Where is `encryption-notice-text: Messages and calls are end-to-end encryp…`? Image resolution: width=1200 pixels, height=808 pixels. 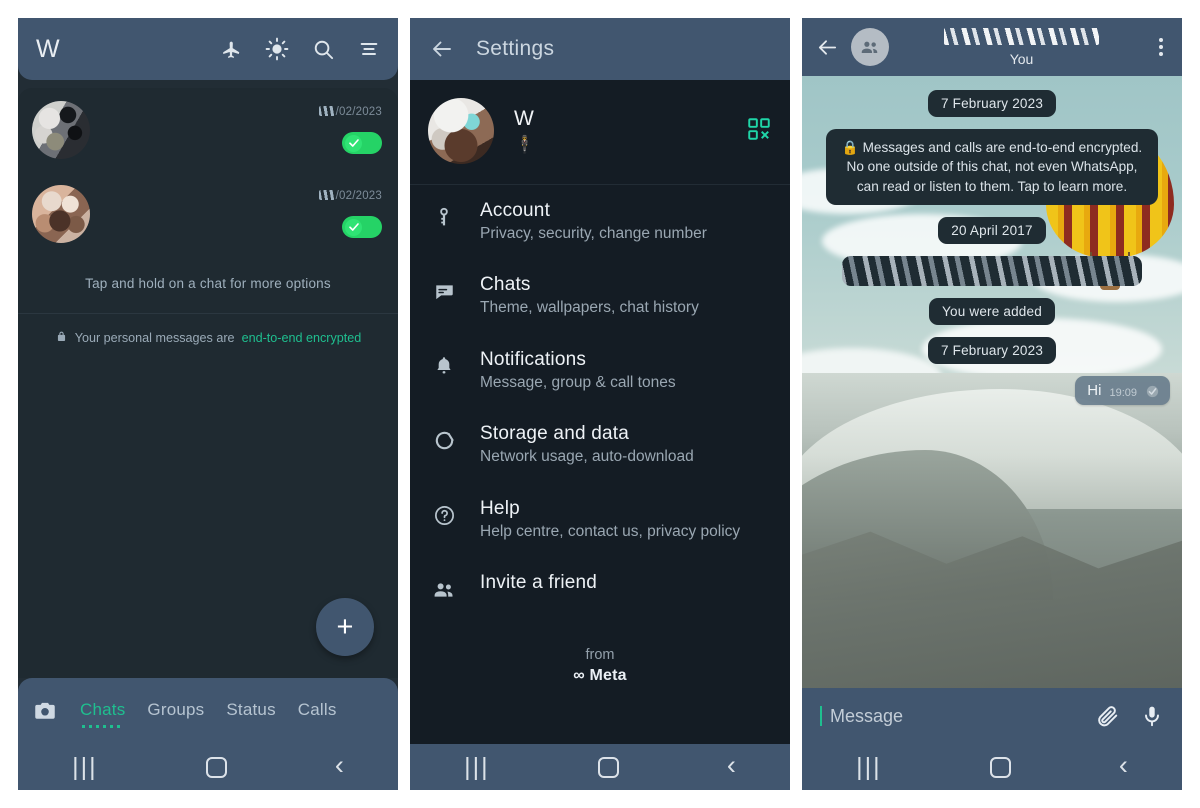 encryption-notice-text: Messages and calls are end-to-end encryp… is located at coordinates (994, 167).